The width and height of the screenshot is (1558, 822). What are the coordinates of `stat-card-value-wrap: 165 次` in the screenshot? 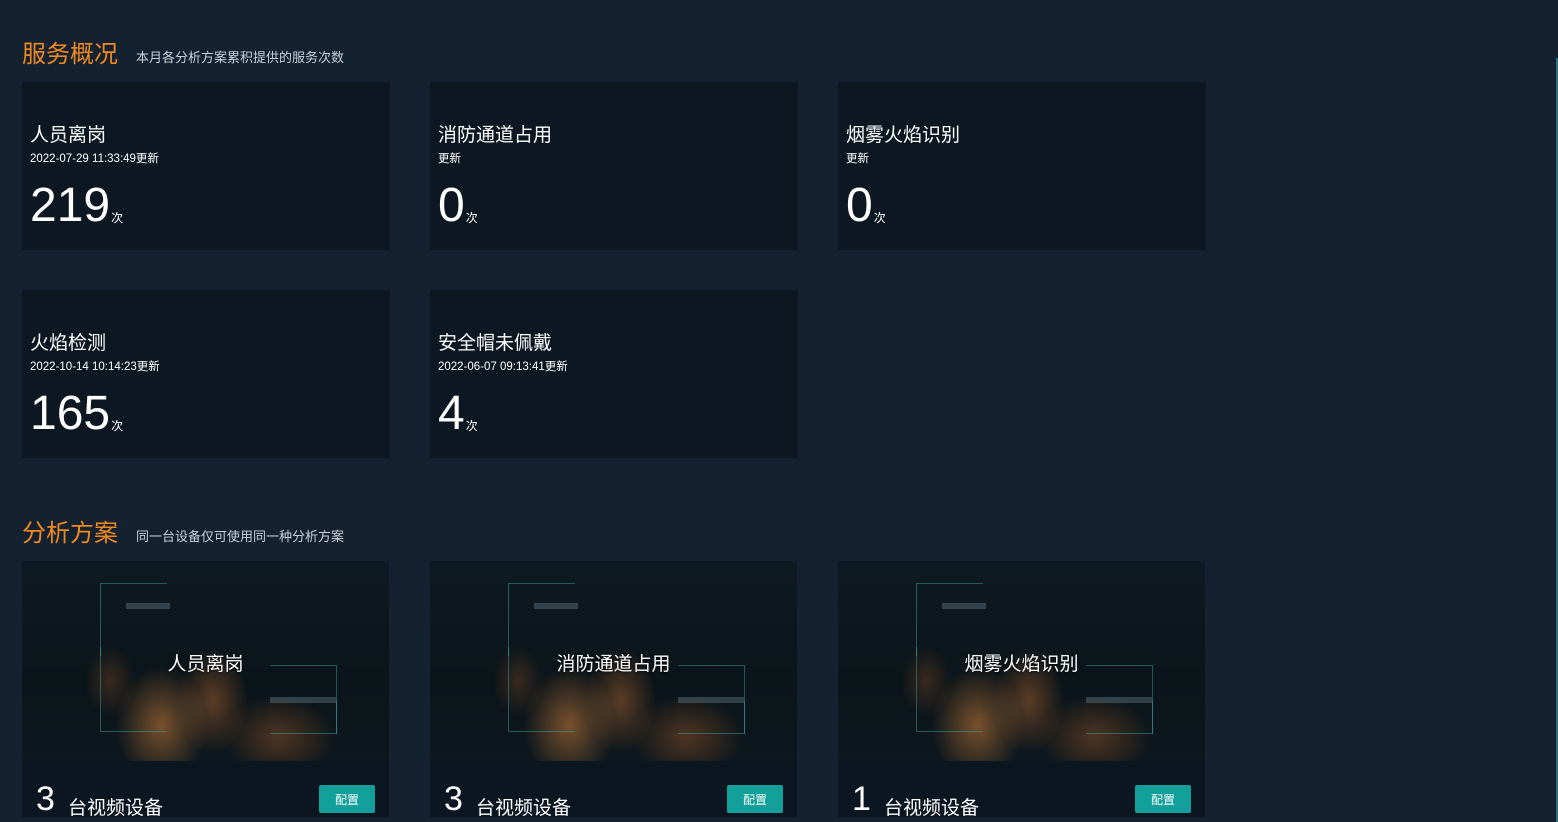 It's located at (76, 414).